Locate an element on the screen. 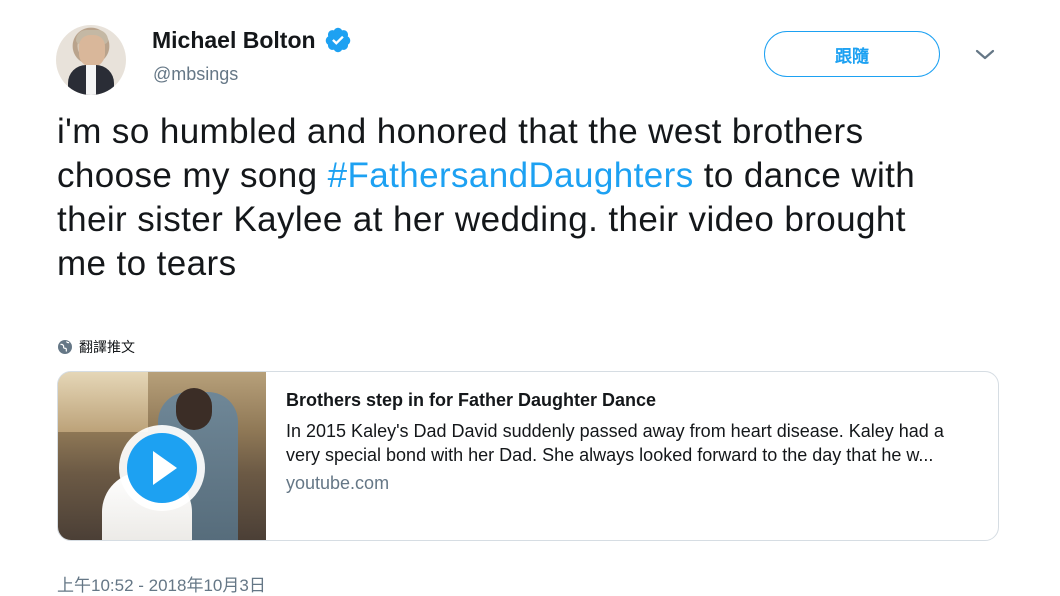  globe-icon is located at coordinates (65, 347).